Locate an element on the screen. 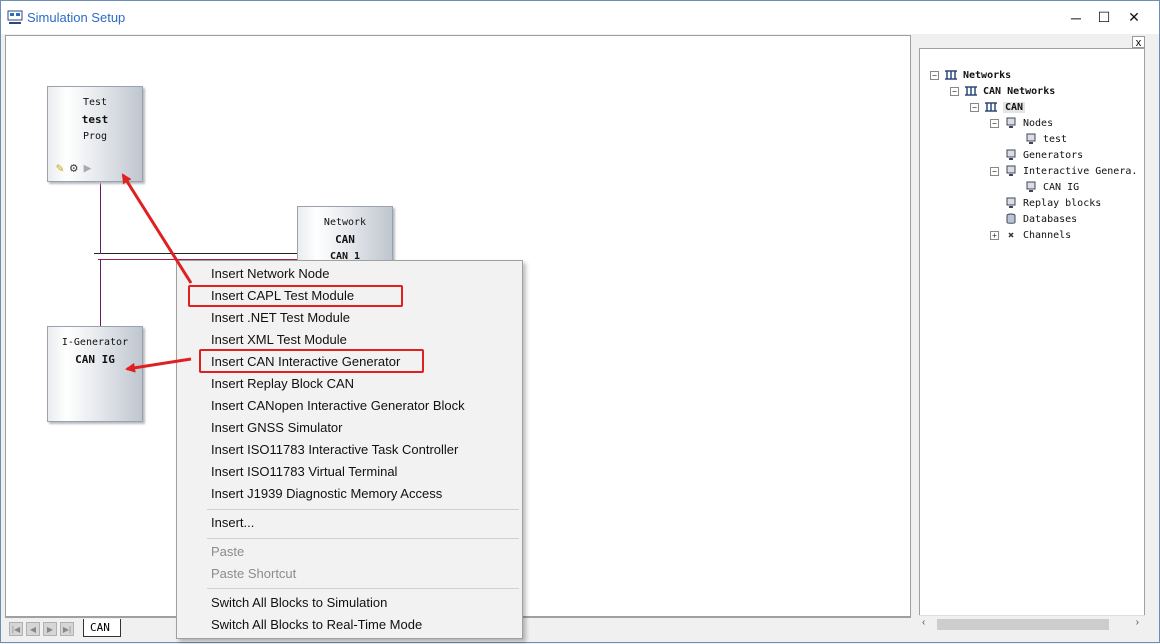  menu-item-paste-shortcut: Paste Shortcut is located at coordinates (254, 573).